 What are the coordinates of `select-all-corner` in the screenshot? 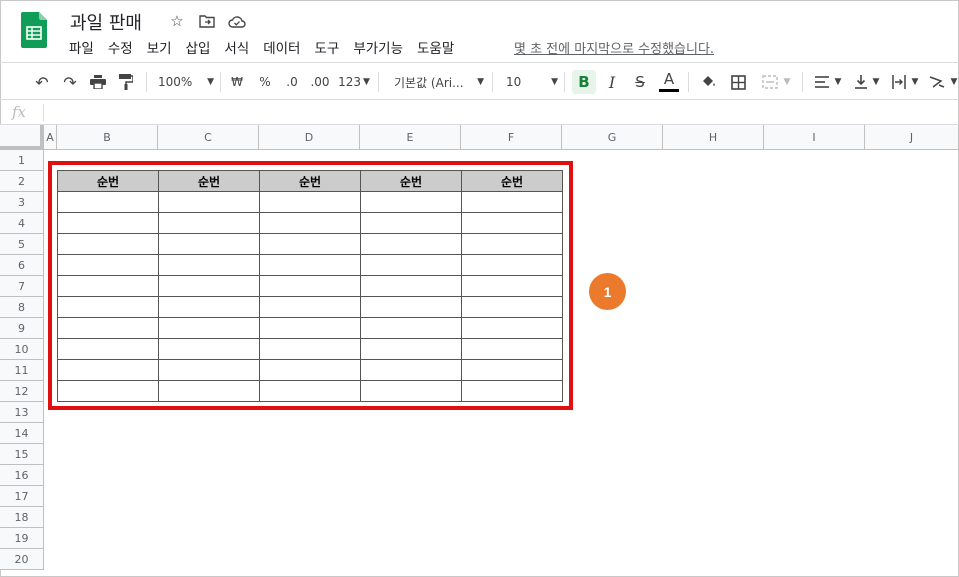 It's located at (22, 137).